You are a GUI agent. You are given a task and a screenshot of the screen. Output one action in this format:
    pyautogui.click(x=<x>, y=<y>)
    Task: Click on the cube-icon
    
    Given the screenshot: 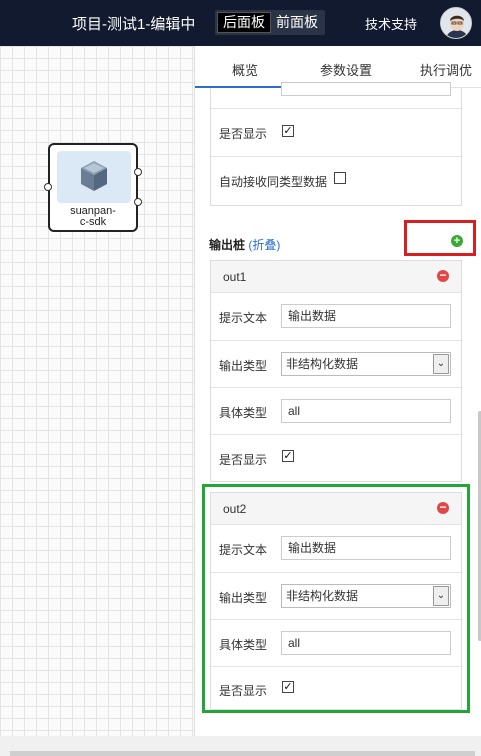 What is the action you would take?
    pyautogui.click(x=94, y=176)
    